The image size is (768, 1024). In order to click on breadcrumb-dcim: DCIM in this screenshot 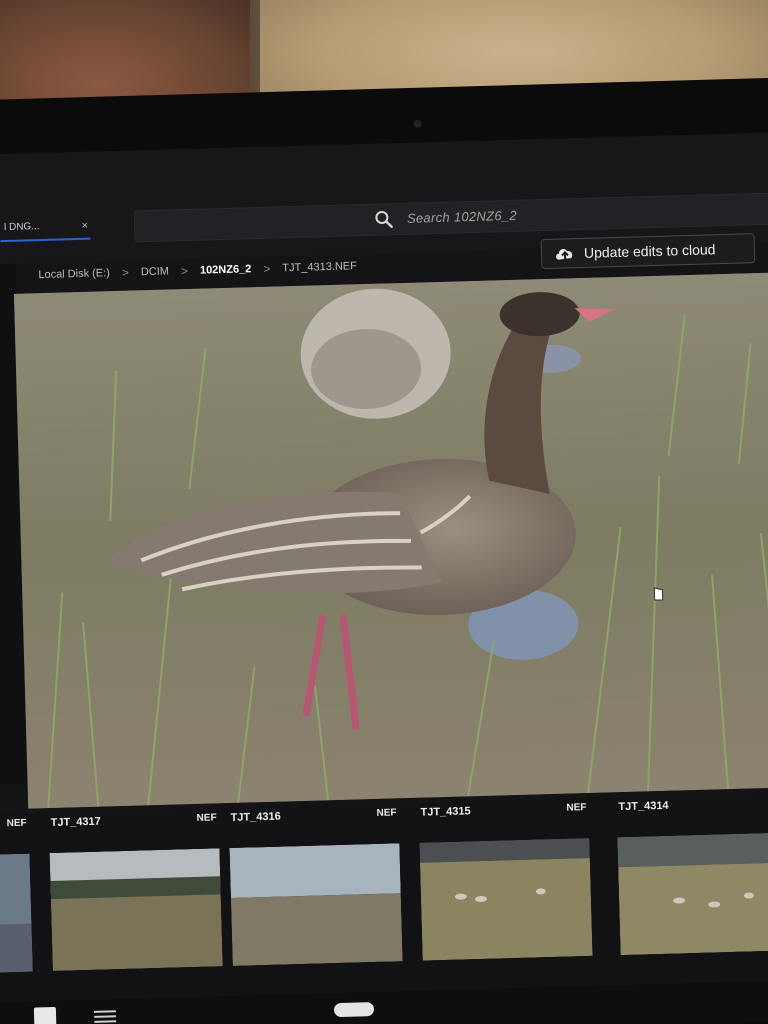, I will do `click(155, 271)`.